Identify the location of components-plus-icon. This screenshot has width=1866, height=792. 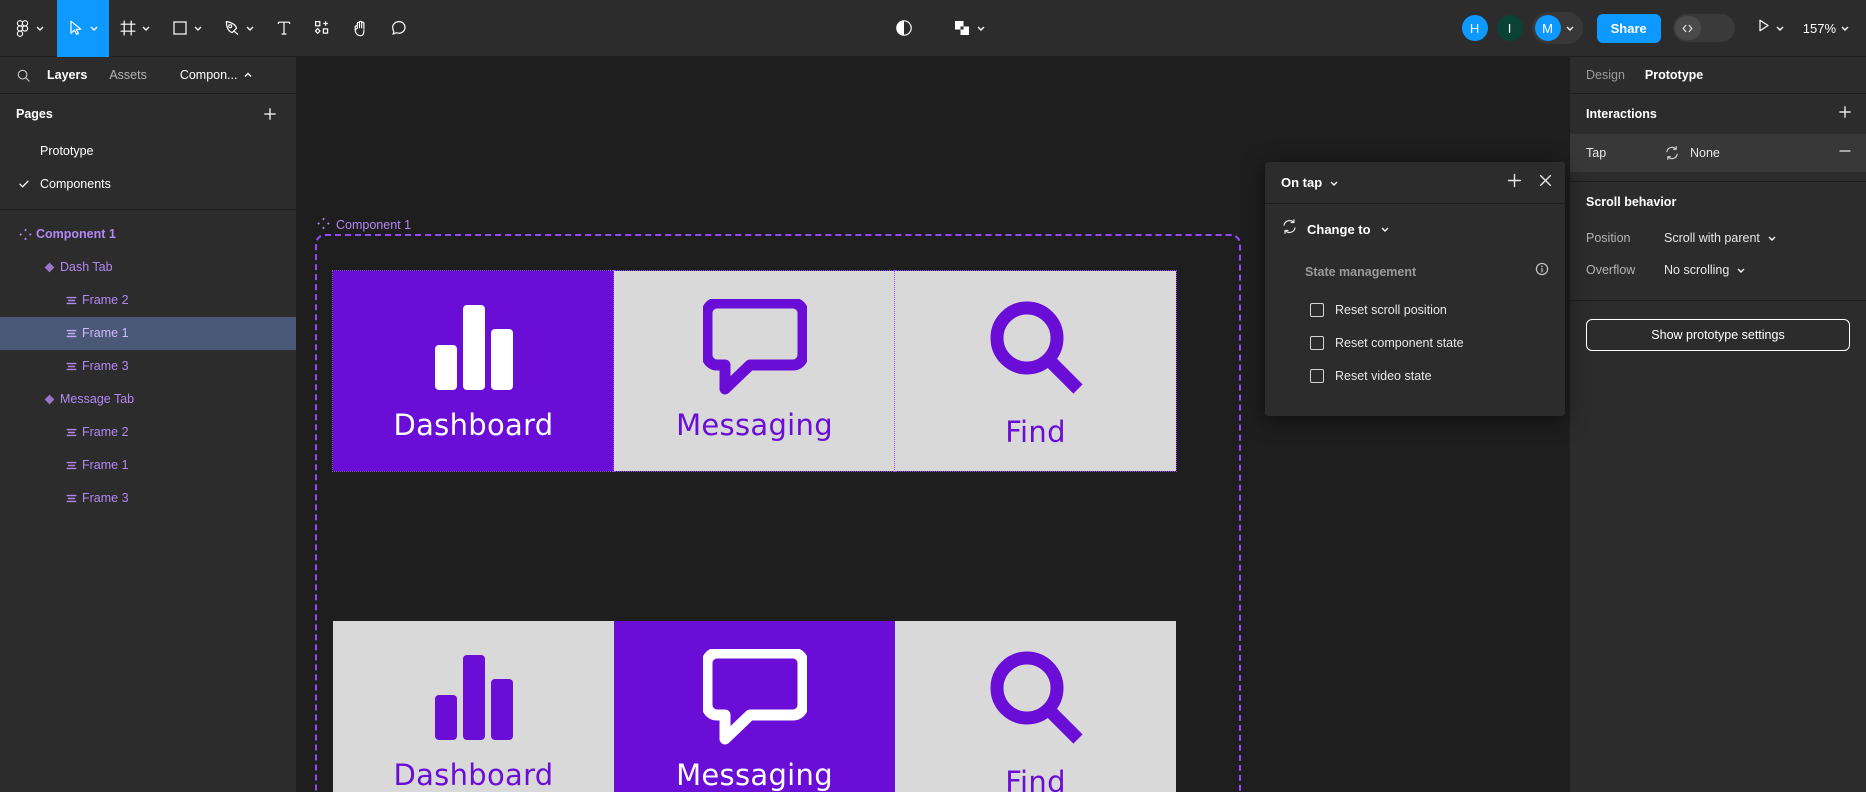
(322, 28).